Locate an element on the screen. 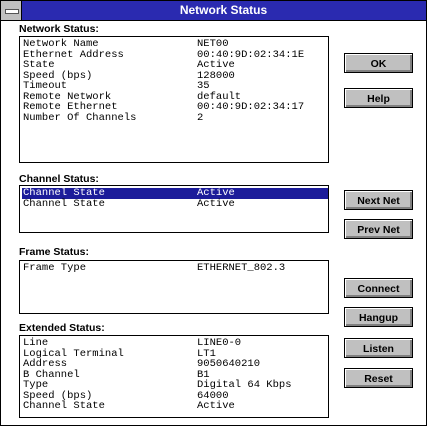 Image resolution: width=427 pixels, height=426 pixels. title-bar: Network Status is located at coordinates (213, 11).